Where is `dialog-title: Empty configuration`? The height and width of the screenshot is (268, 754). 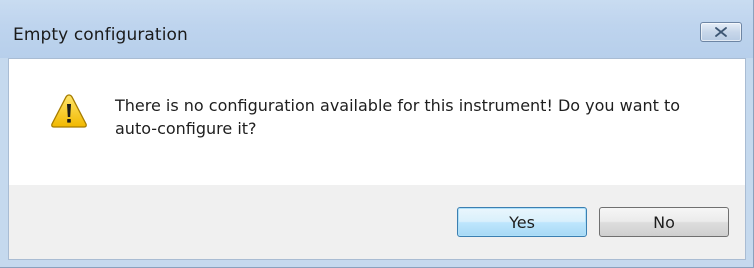
dialog-title: Empty configuration is located at coordinates (100, 35).